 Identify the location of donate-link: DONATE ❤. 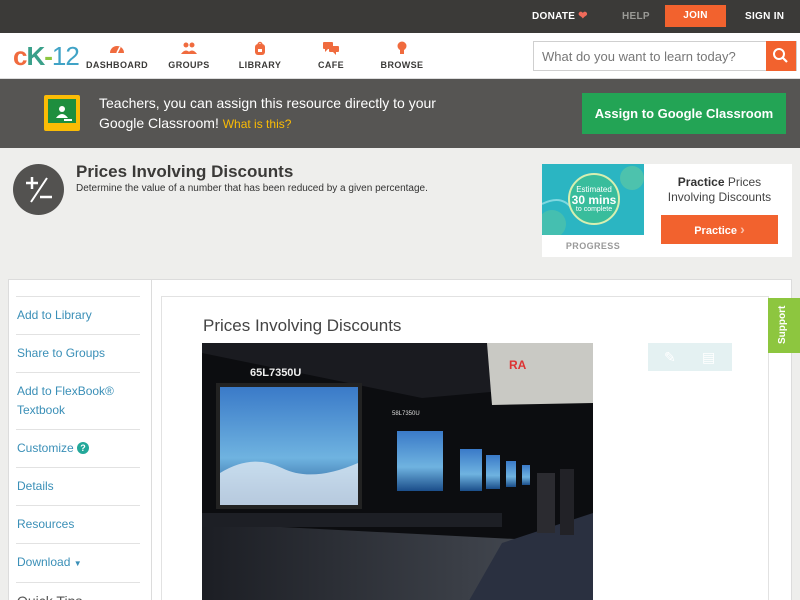
(560, 16).